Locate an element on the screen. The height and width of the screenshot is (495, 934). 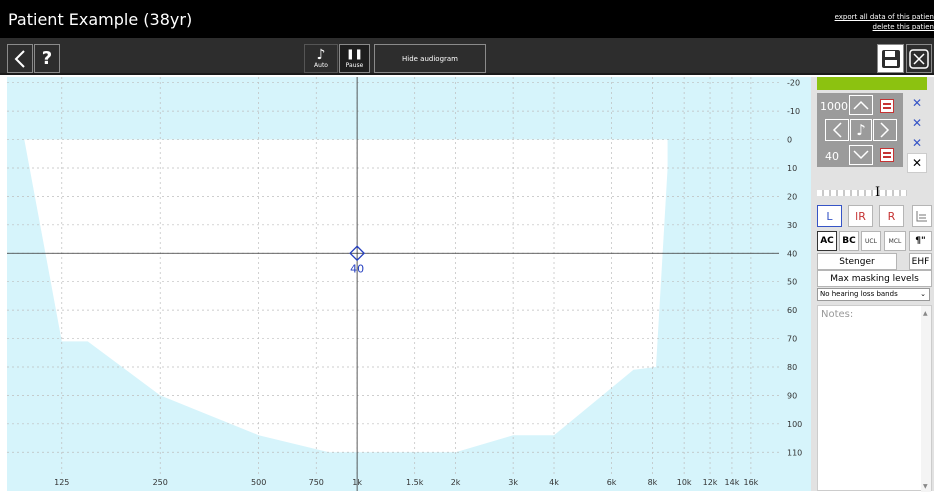
chevron-up-icon is located at coordinates (861, 105).